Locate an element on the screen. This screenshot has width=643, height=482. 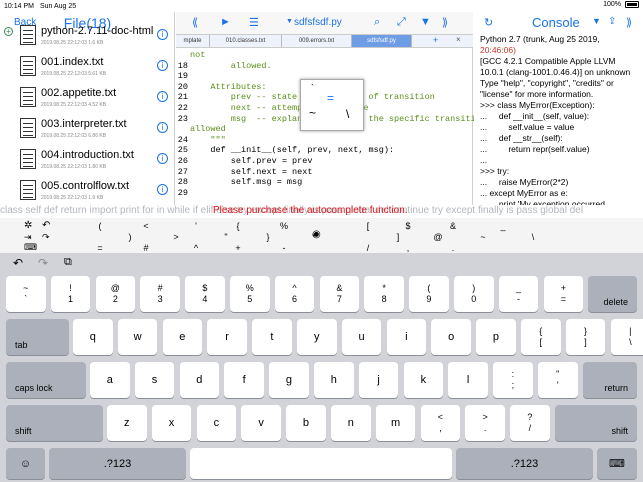
accessory-symbol-key: " is located at coordinates (226, 237).